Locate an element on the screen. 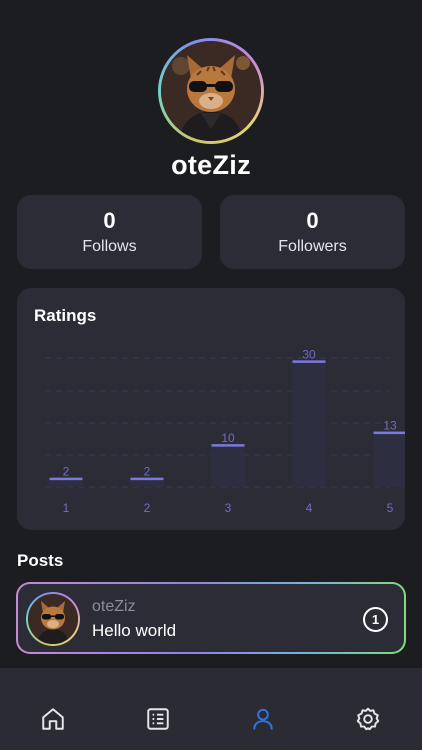  list-icon is located at coordinates (158, 719).